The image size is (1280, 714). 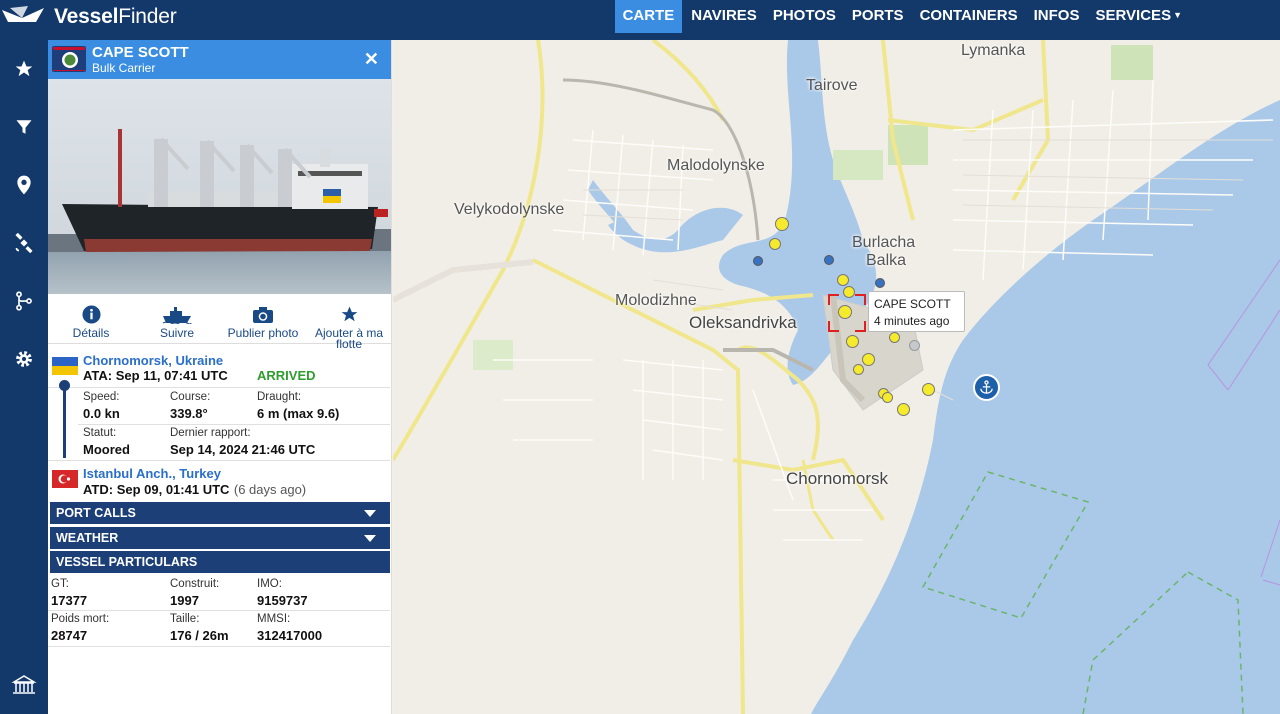 I want to click on vessel-particulars-section: VESSEL PARTICULARS, so click(x=220, y=562).